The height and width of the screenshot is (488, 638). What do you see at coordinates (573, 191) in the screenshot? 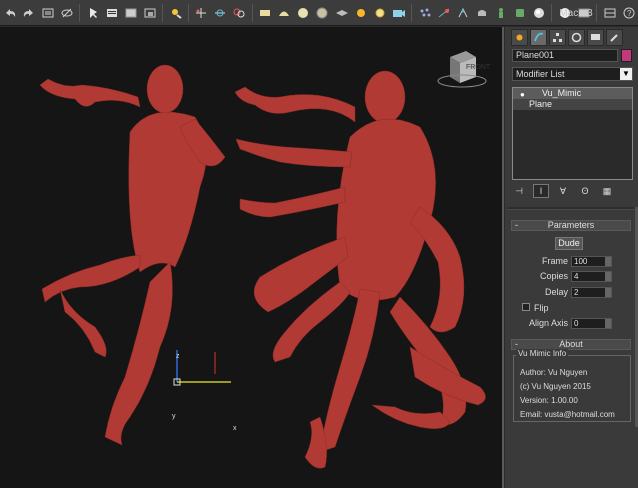
I see `stack-tools: ⊣ I ∀ ʘ ▦` at bounding box center [573, 191].